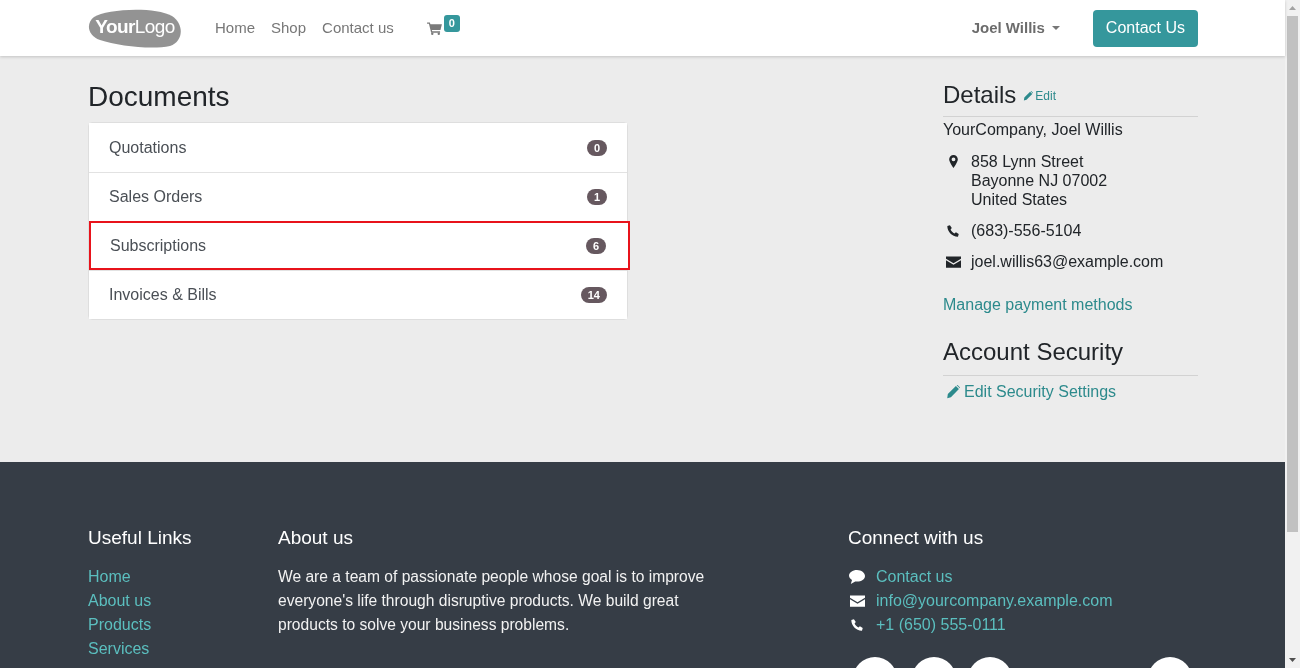 The height and width of the screenshot is (668, 1300). Describe the element at coordinates (120, 600) in the screenshot. I see `footer-link: About us` at that location.